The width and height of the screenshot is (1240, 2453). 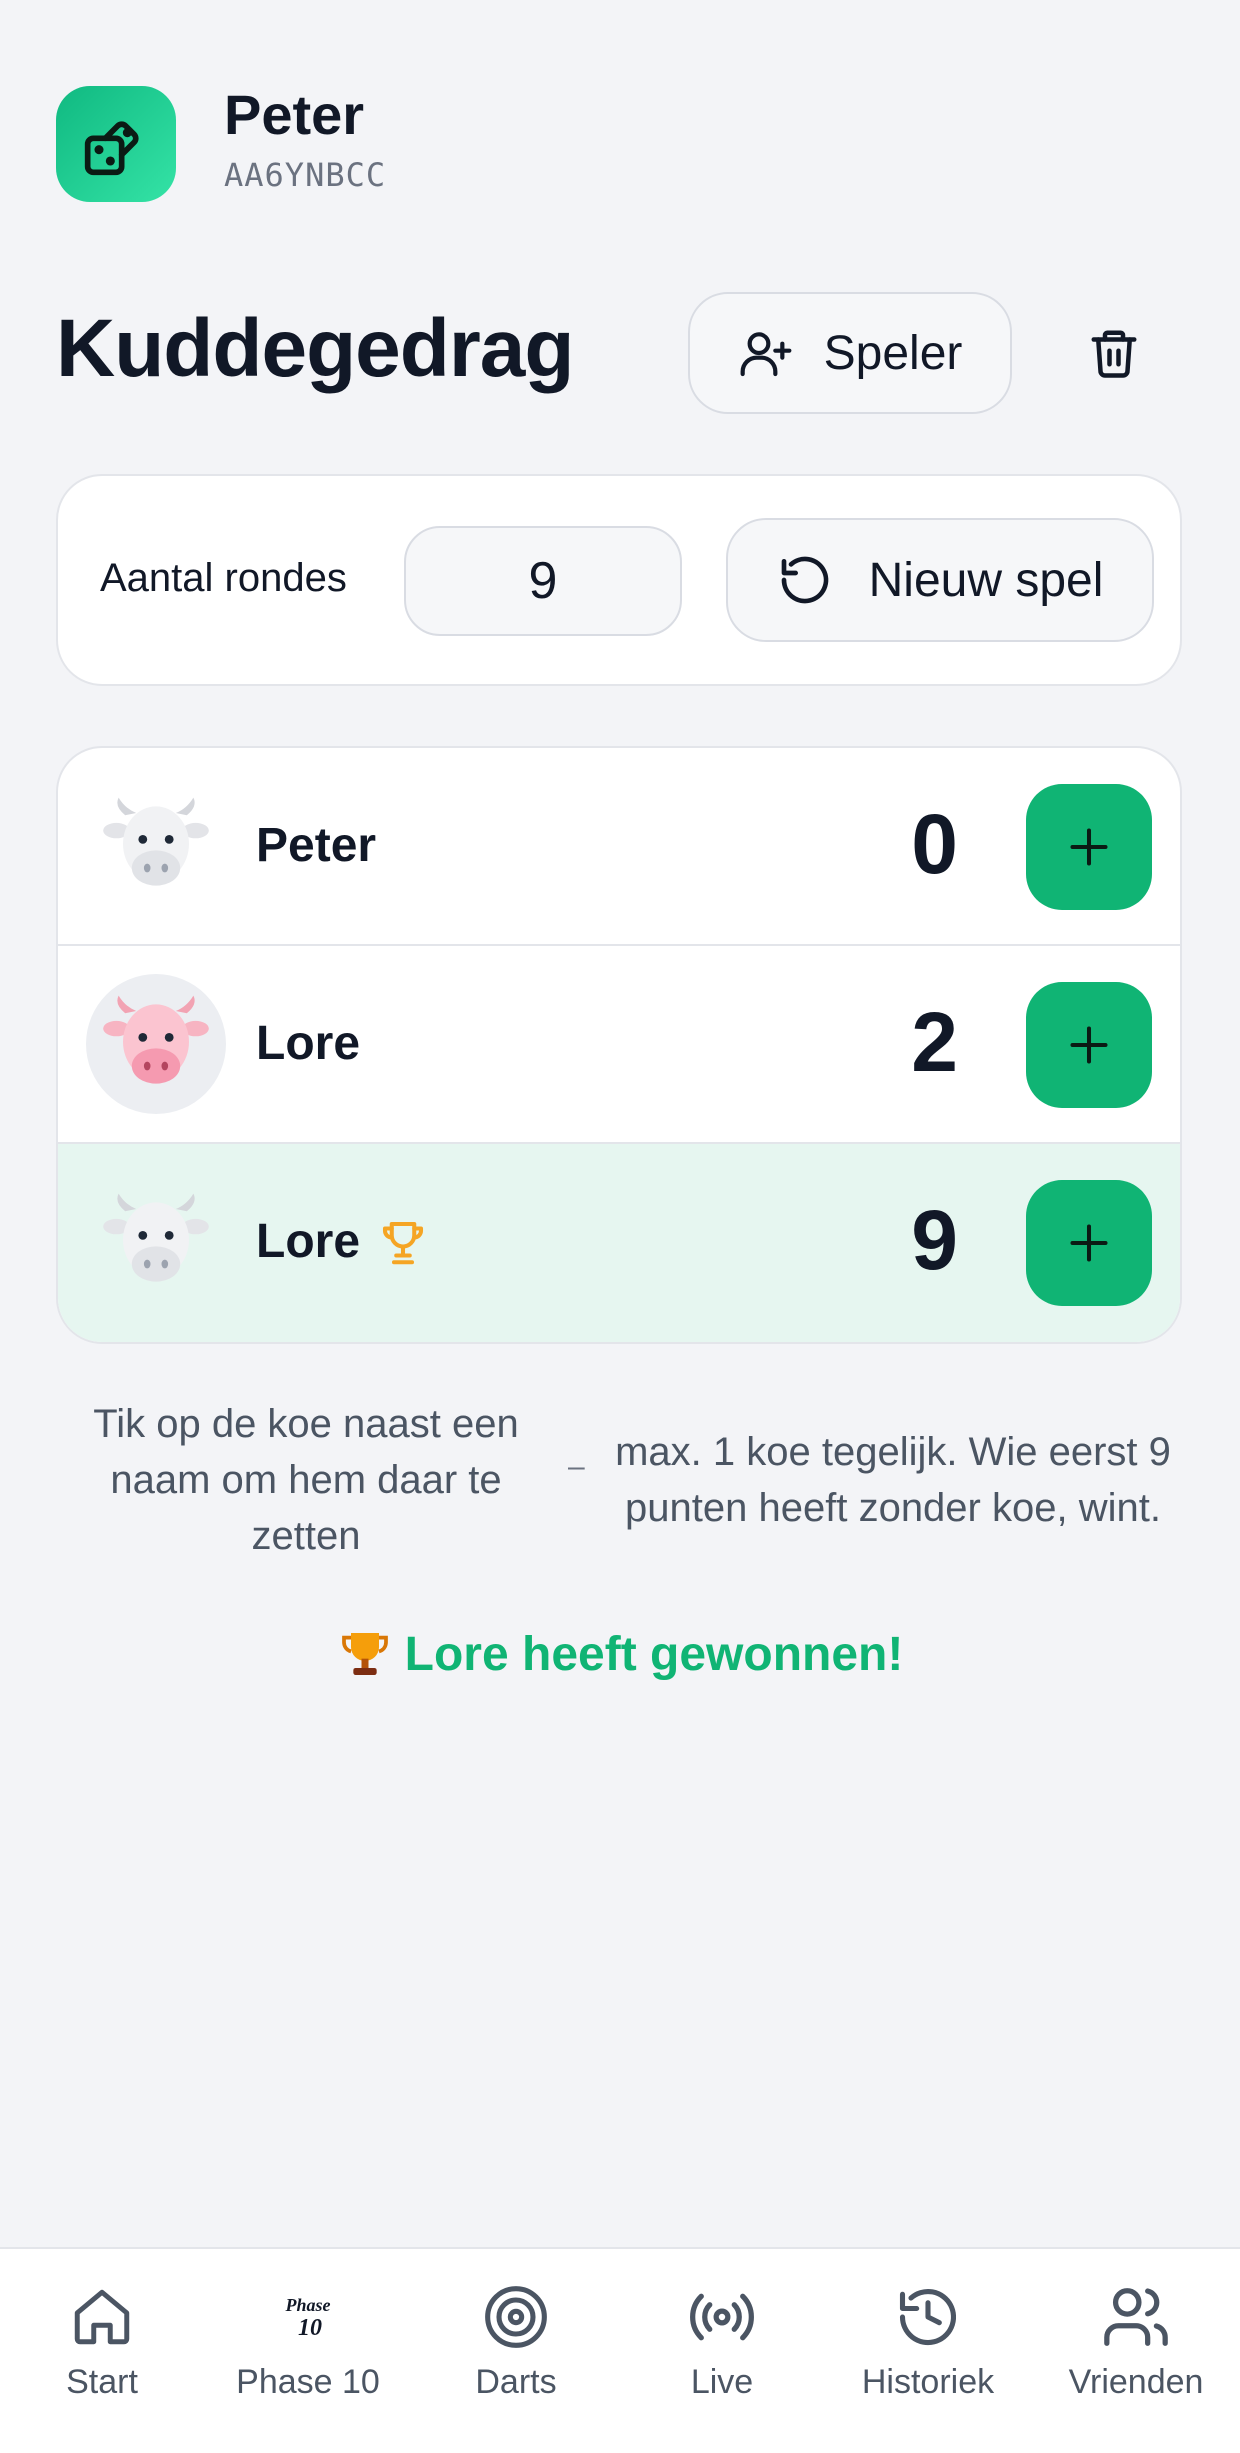 I want to click on nav-label: Vrienden, so click(x=1136, y=2382).